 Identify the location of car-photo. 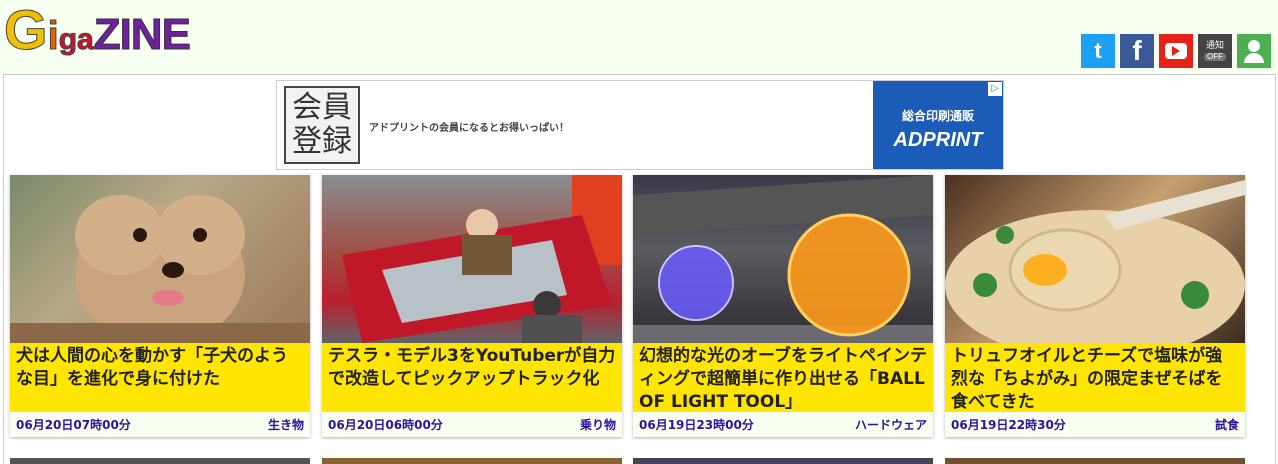
(482, 259).